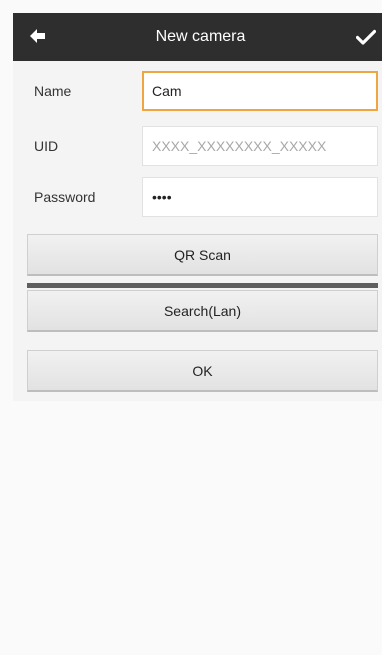 The width and height of the screenshot is (382, 655). Describe the element at coordinates (260, 146) in the screenshot. I see `uid-input` at that location.